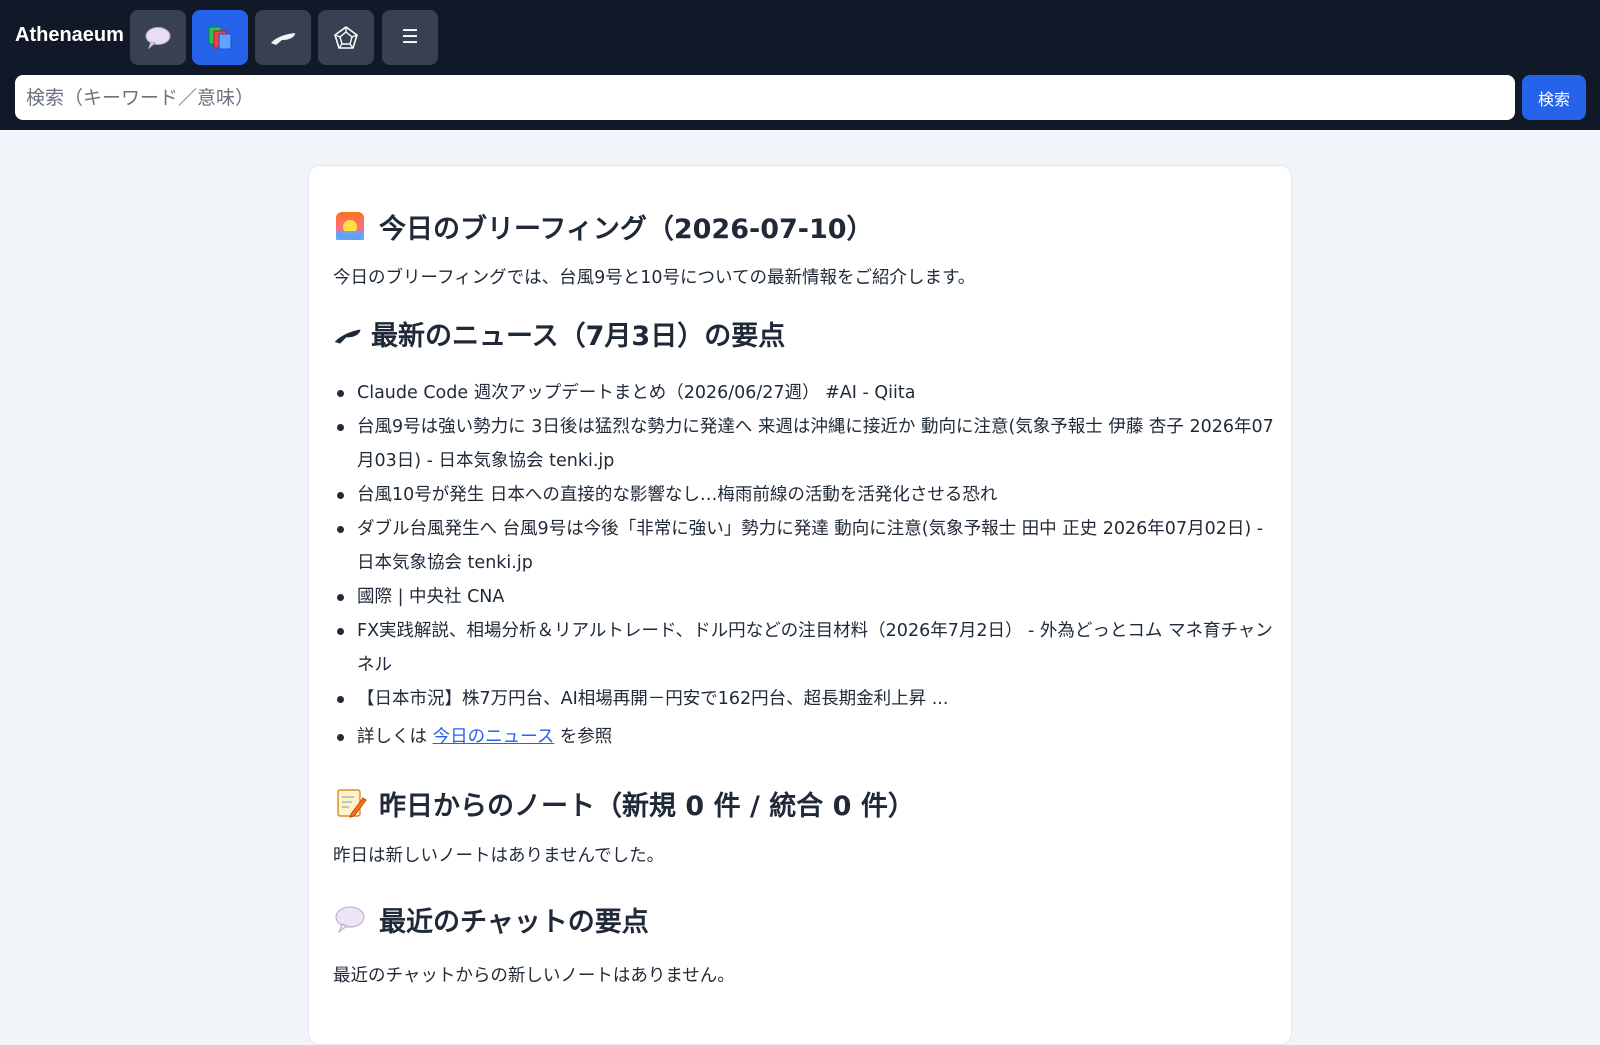 Image resolution: width=1600 pixels, height=1045 pixels. What do you see at coordinates (352, 803) in the screenshot?
I see `memo-icon` at bounding box center [352, 803].